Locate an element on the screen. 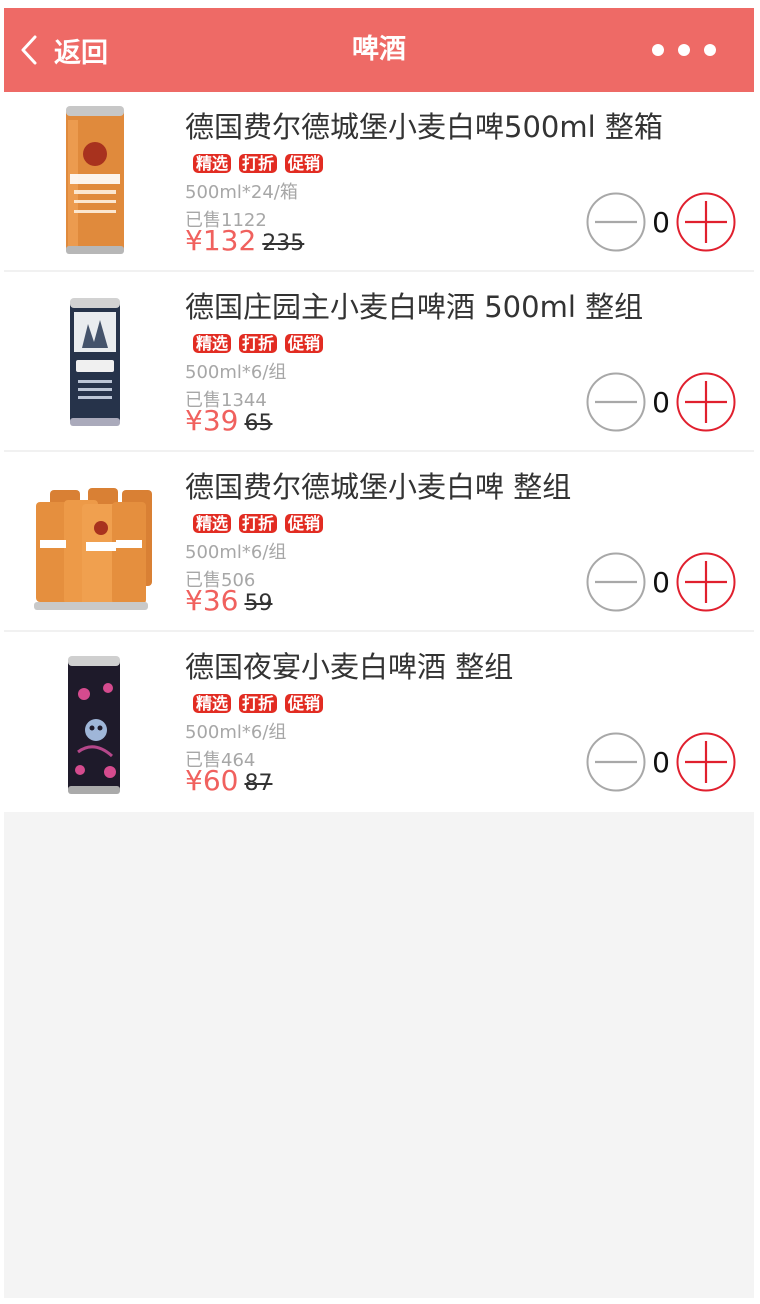 The width and height of the screenshot is (760, 1304). original-price: 235 is located at coordinates (283, 243).